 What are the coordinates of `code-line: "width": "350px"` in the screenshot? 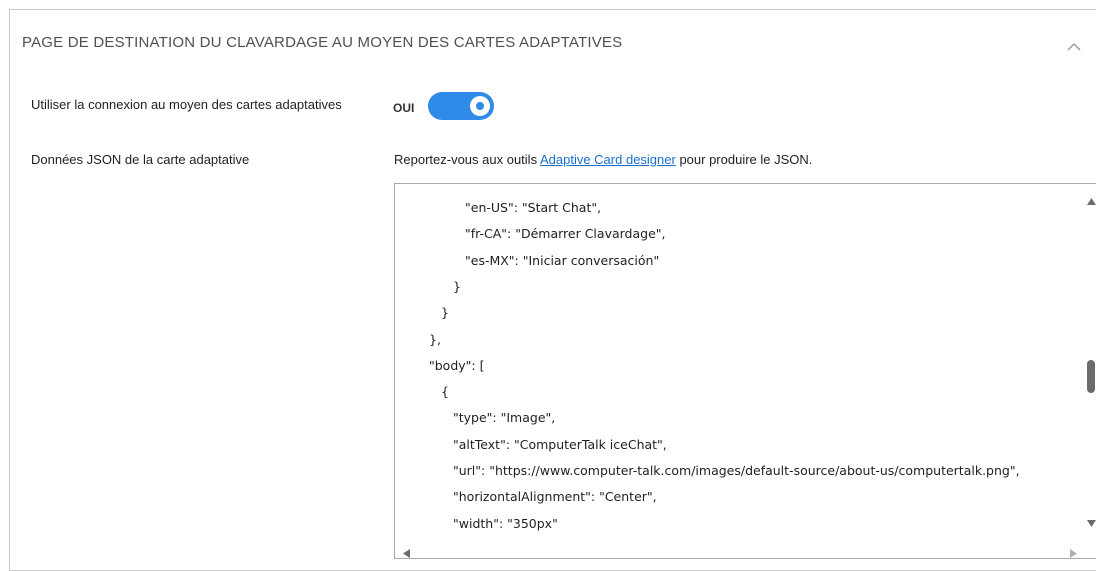 It's located at (505, 523).